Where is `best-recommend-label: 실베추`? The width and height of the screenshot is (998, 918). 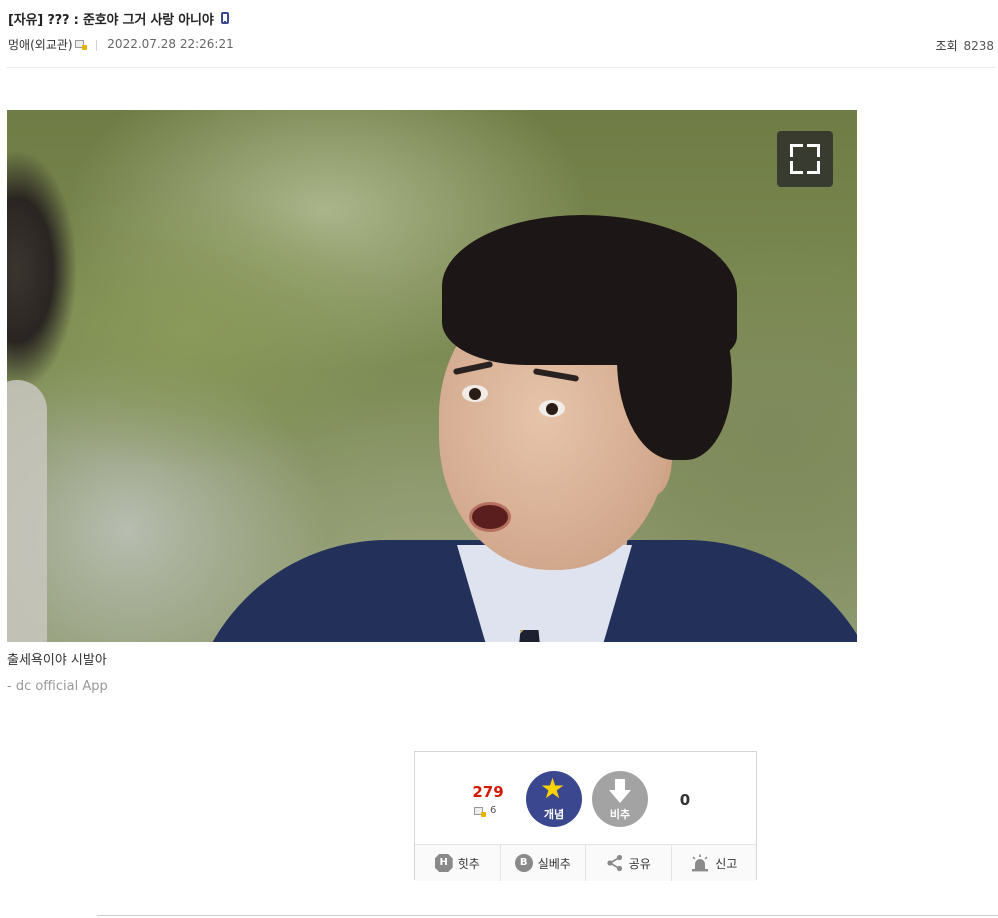
best-recommend-label: 실베추 is located at coordinates (554, 863).